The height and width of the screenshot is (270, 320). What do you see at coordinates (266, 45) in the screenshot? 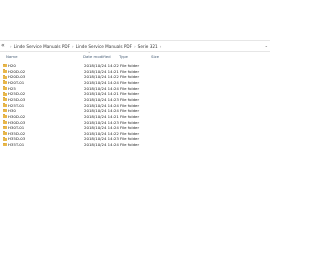
I see `chevron-down-icon: ⌄` at bounding box center [266, 45].